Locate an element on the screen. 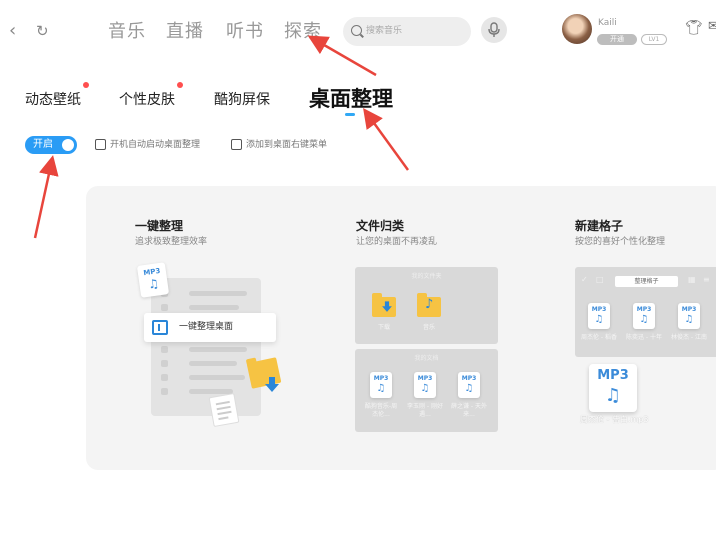 The width and height of the screenshot is (716, 537). folder-label: 音乐 is located at coordinates (428, 327).